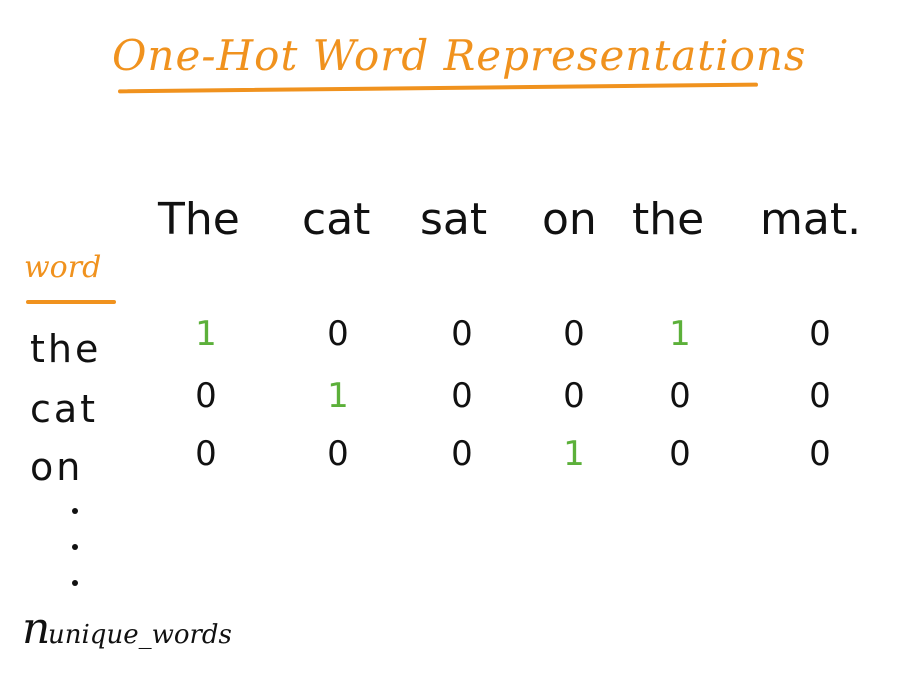 Image resolution: width=900 pixels, height=678 pixels. Describe the element at coordinates (462, 334) in the screenshot. I see `matrix-cell-the-3: 0` at that location.